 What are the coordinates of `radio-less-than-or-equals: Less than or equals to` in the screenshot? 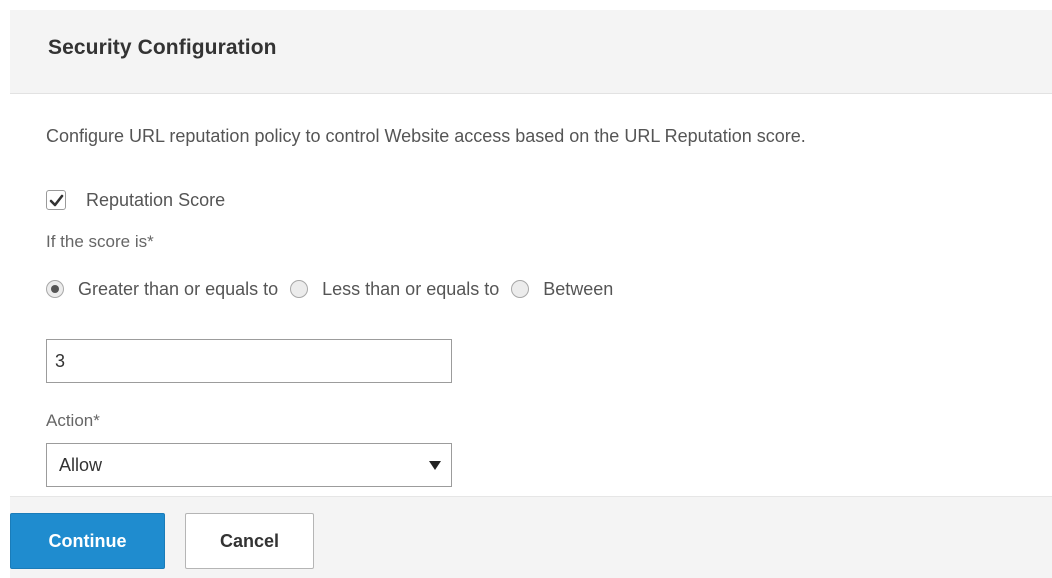 It's located at (394, 289).